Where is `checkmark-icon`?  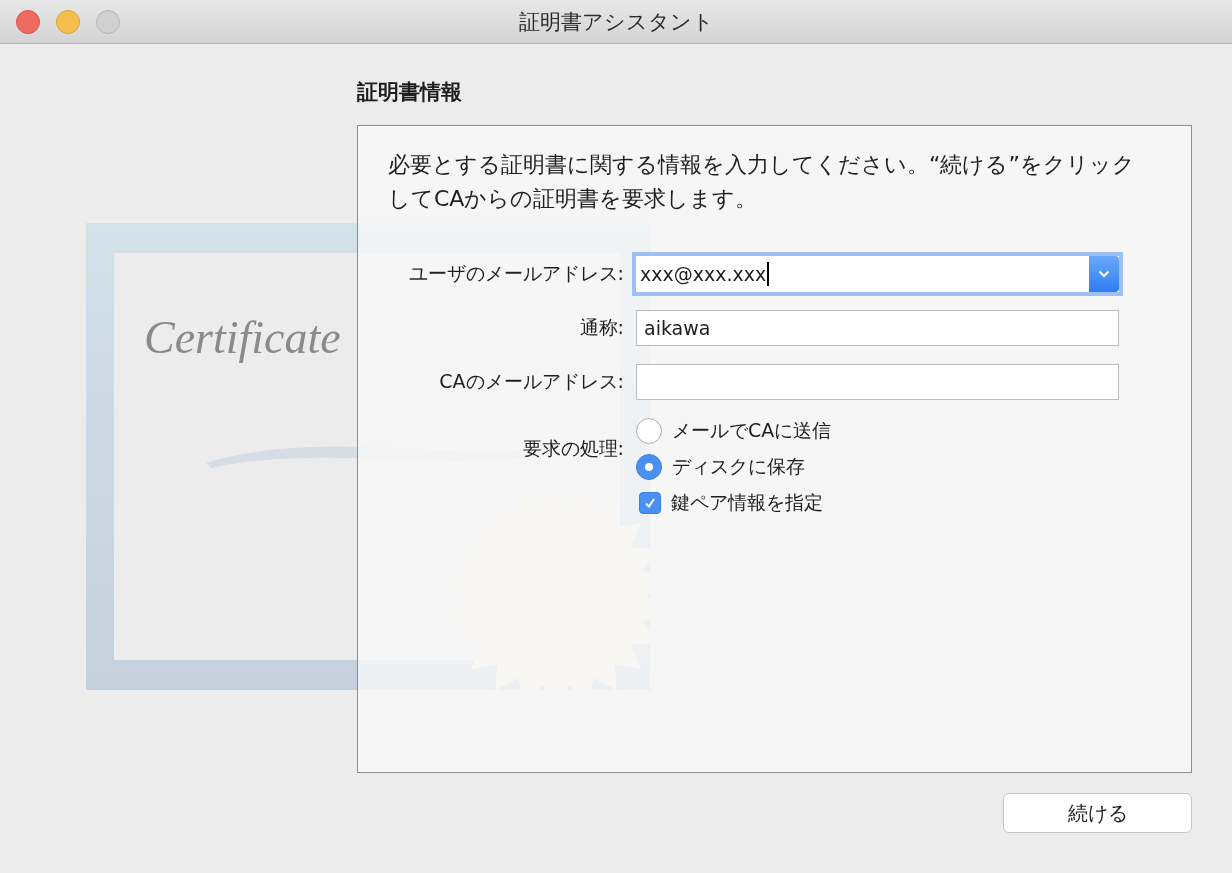
checkmark-icon is located at coordinates (650, 503).